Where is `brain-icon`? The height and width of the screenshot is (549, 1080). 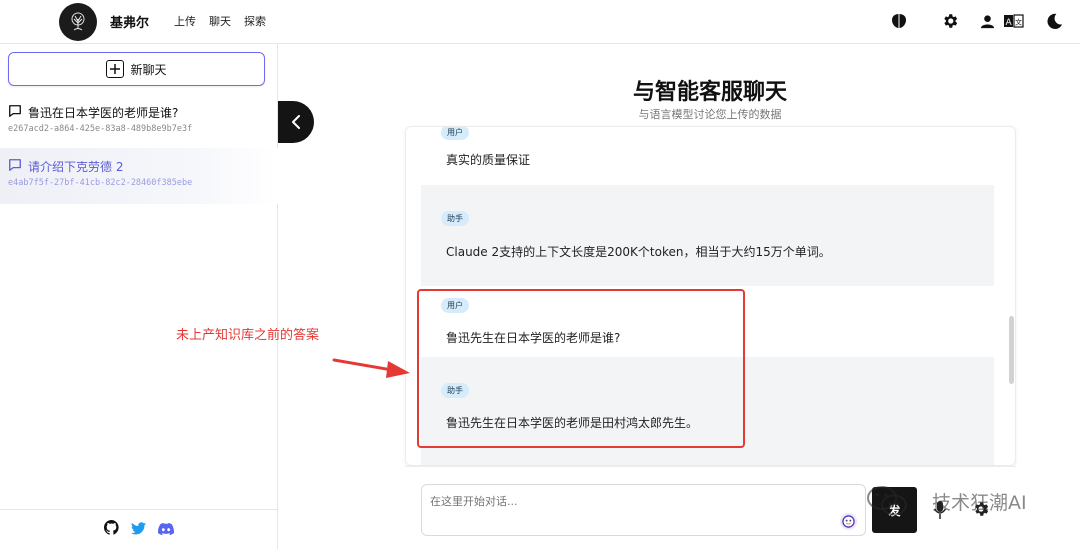
brain-icon is located at coordinates (899, 21).